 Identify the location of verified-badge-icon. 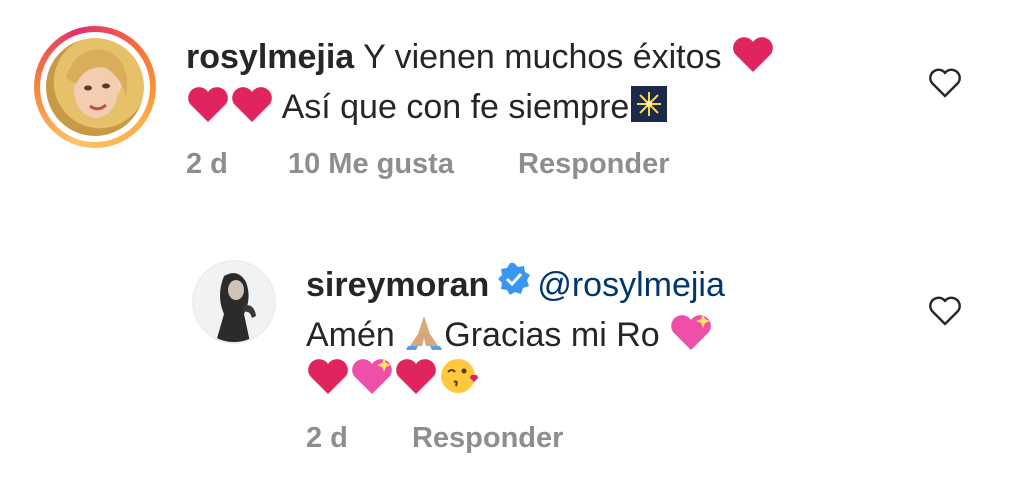
(514, 284).